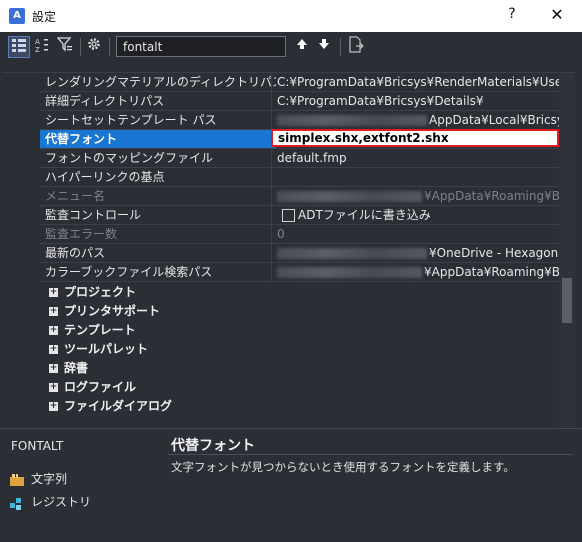 The image size is (582, 542). I want to click on type-label: 文字列, so click(49, 479).